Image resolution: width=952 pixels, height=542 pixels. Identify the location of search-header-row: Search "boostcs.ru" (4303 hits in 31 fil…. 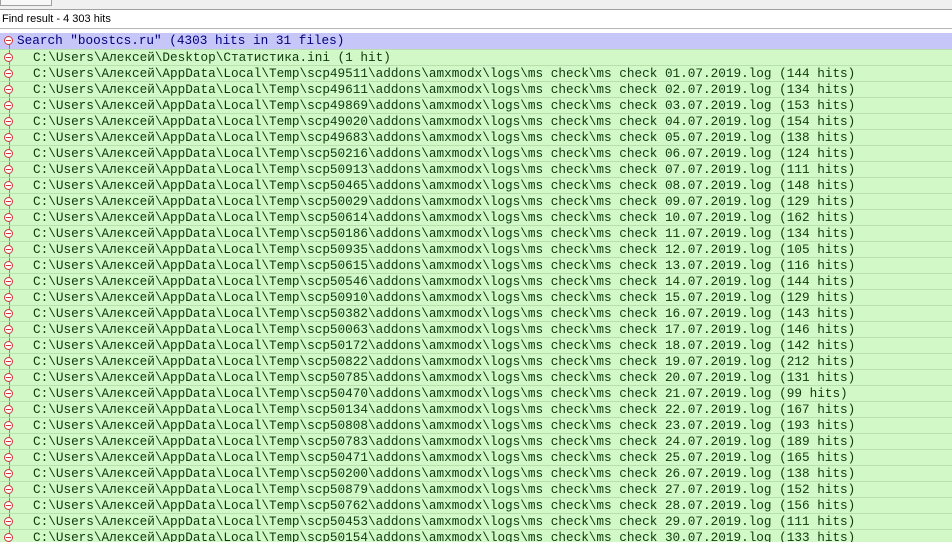
(476, 41).